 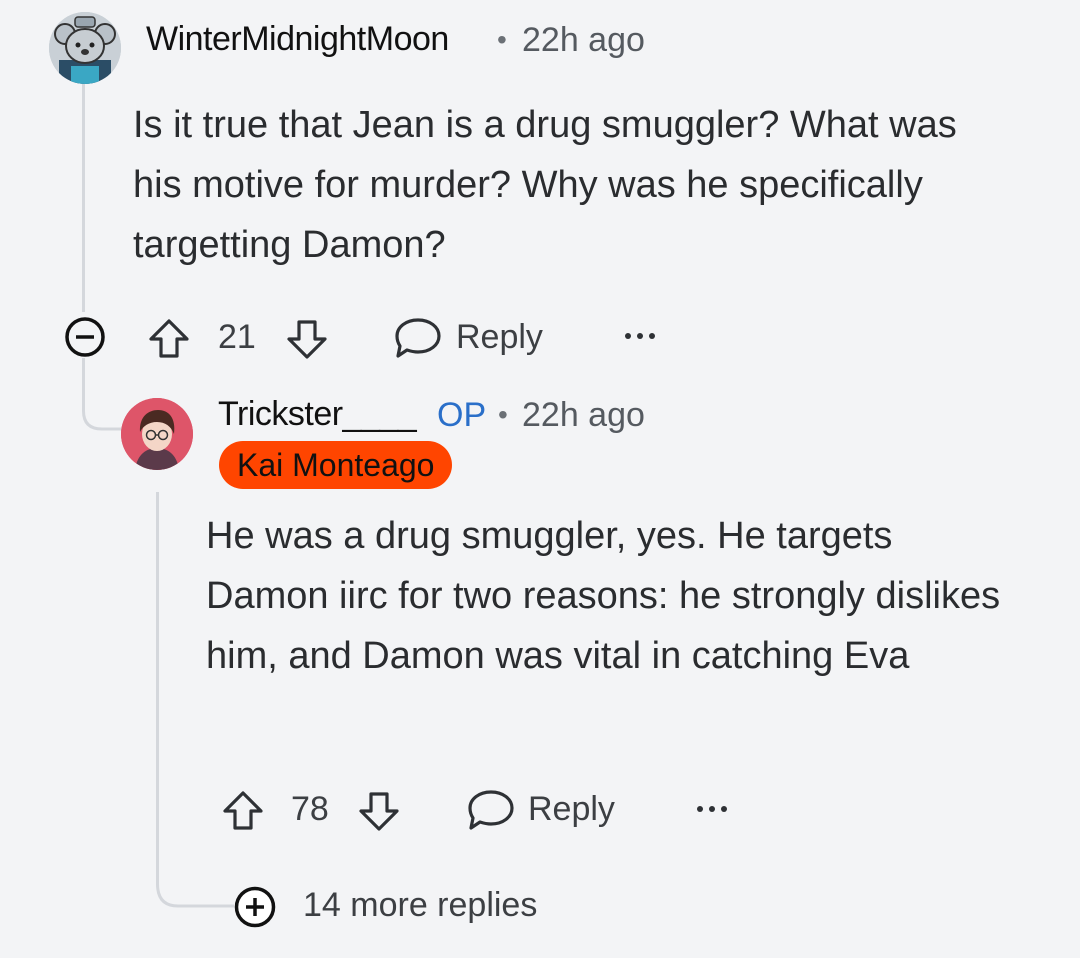 What do you see at coordinates (103, 413) in the screenshot?
I see `thread-branch-curve` at bounding box center [103, 413].